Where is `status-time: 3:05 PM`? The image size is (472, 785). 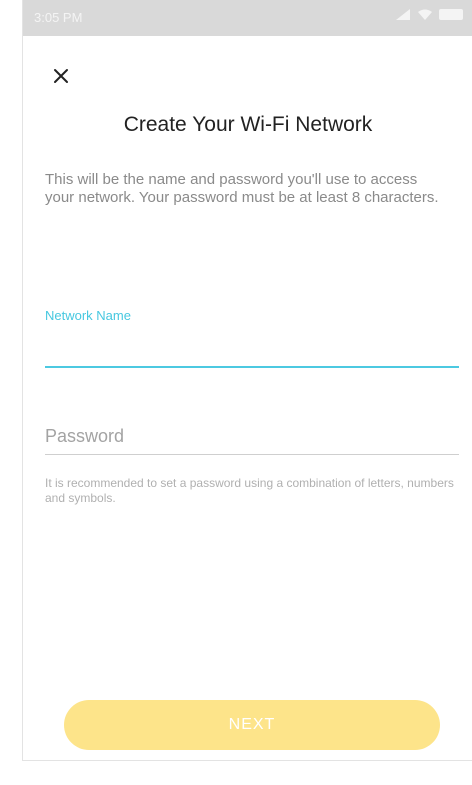
status-time: 3:05 PM is located at coordinates (58, 17).